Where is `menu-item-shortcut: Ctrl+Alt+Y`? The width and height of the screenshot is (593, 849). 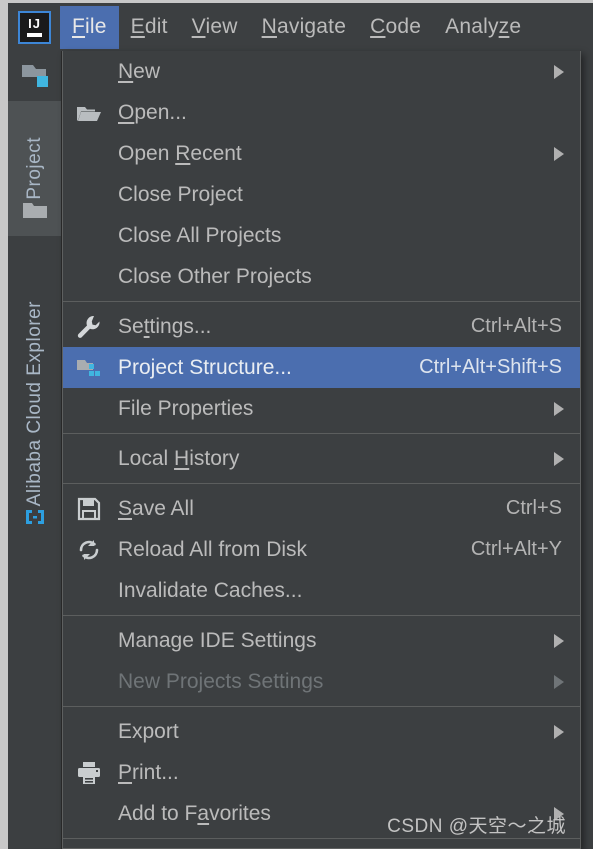
menu-item-shortcut: Ctrl+Alt+Y is located at coordinates (516, 549).